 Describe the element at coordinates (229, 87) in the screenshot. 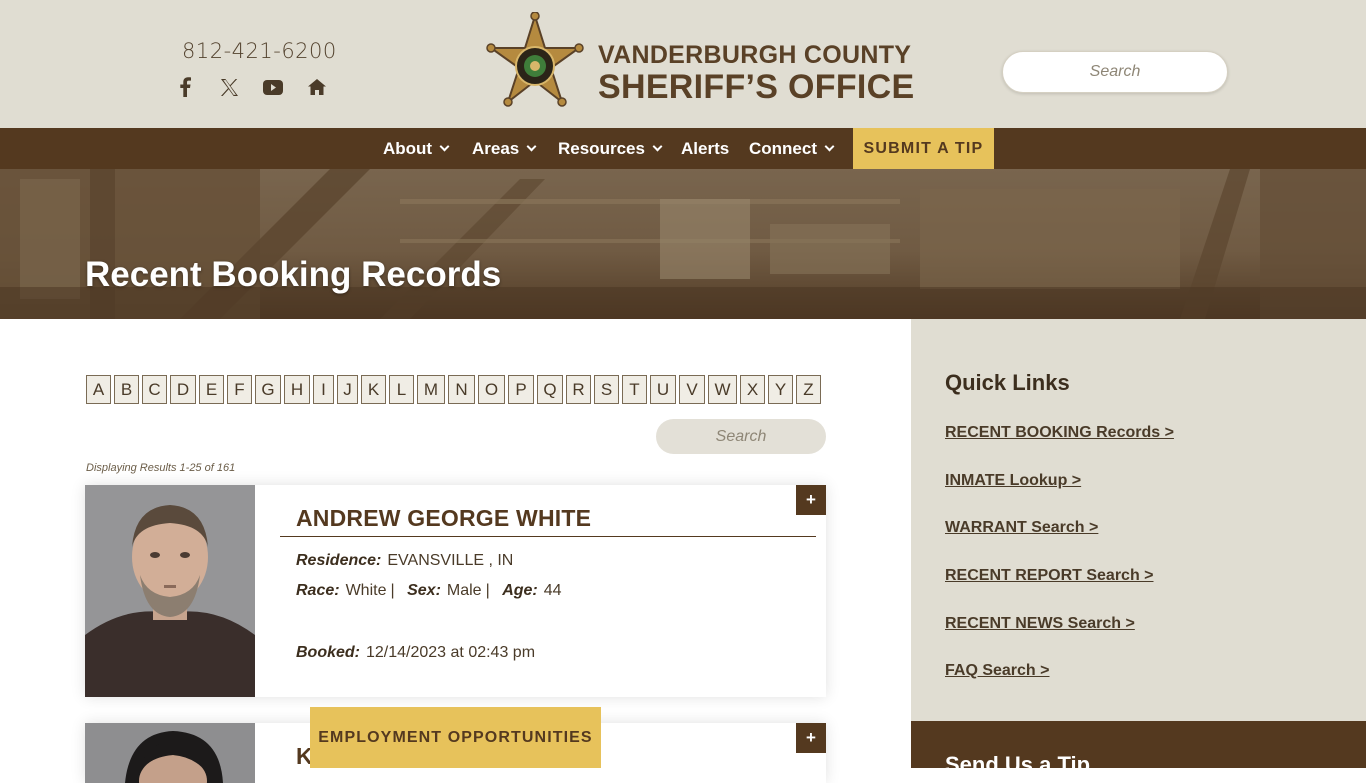

I see `x-icon` at that location.